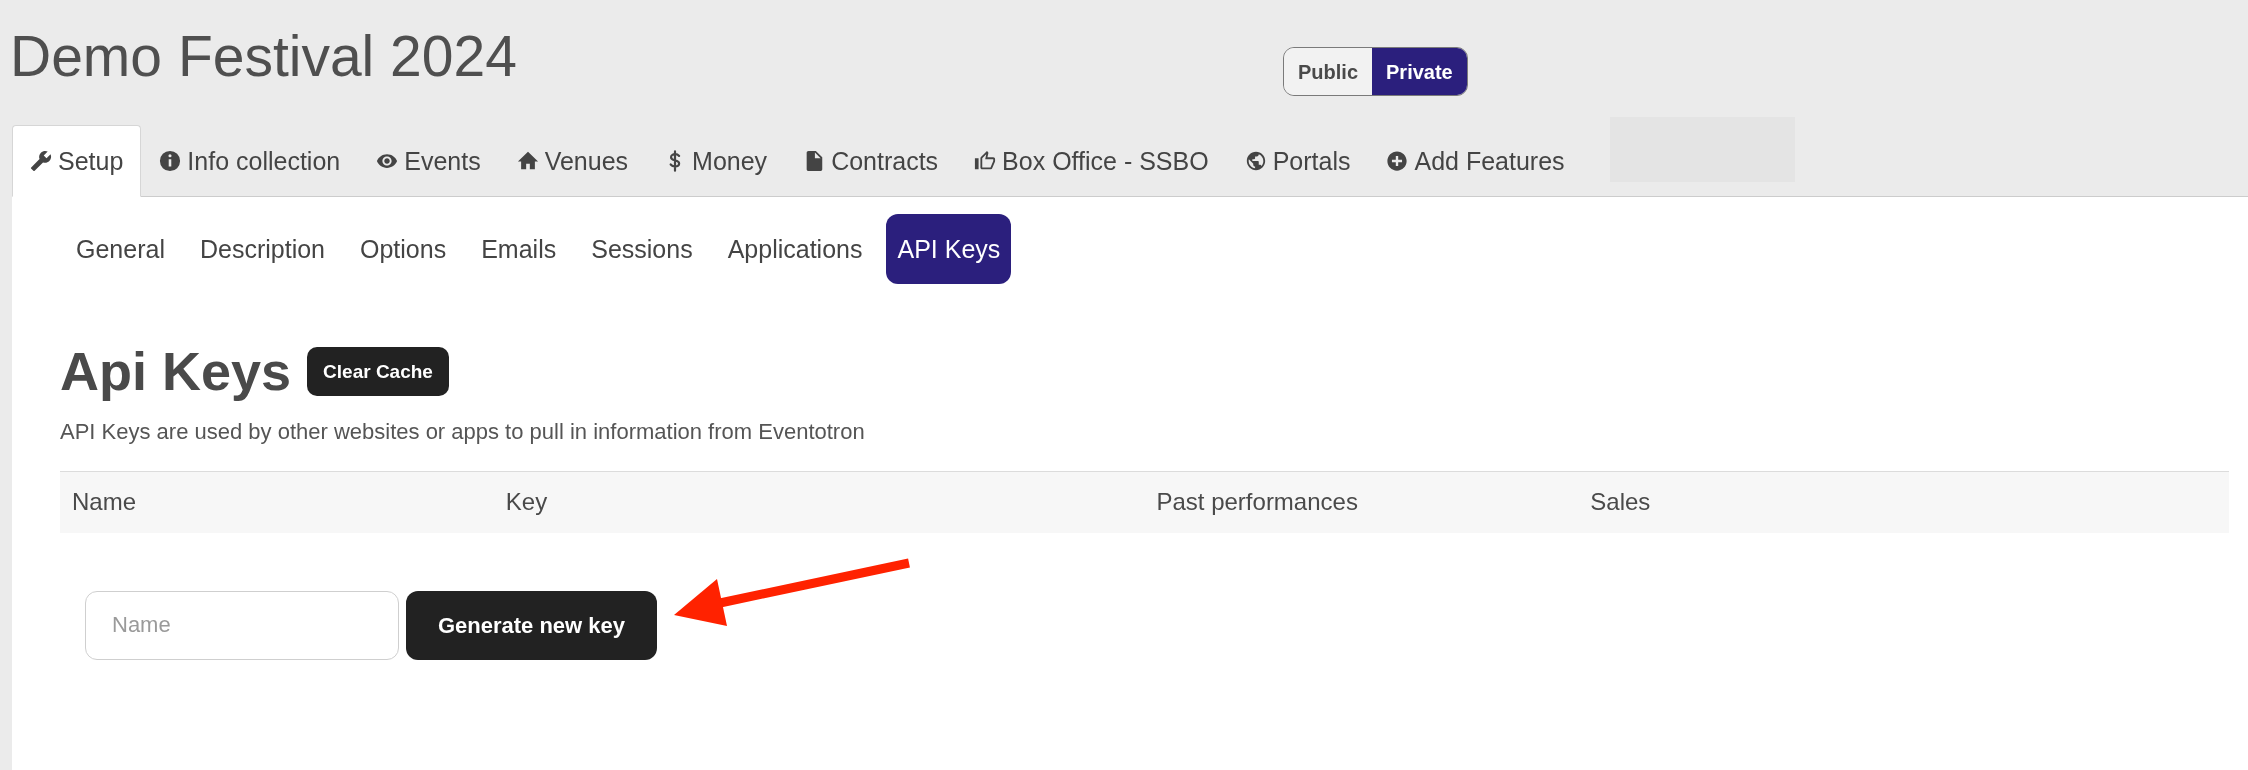 The height and width of the screenshot is (770, 2248). I want to click on nav-tab: Portals, so click(1297, 161).